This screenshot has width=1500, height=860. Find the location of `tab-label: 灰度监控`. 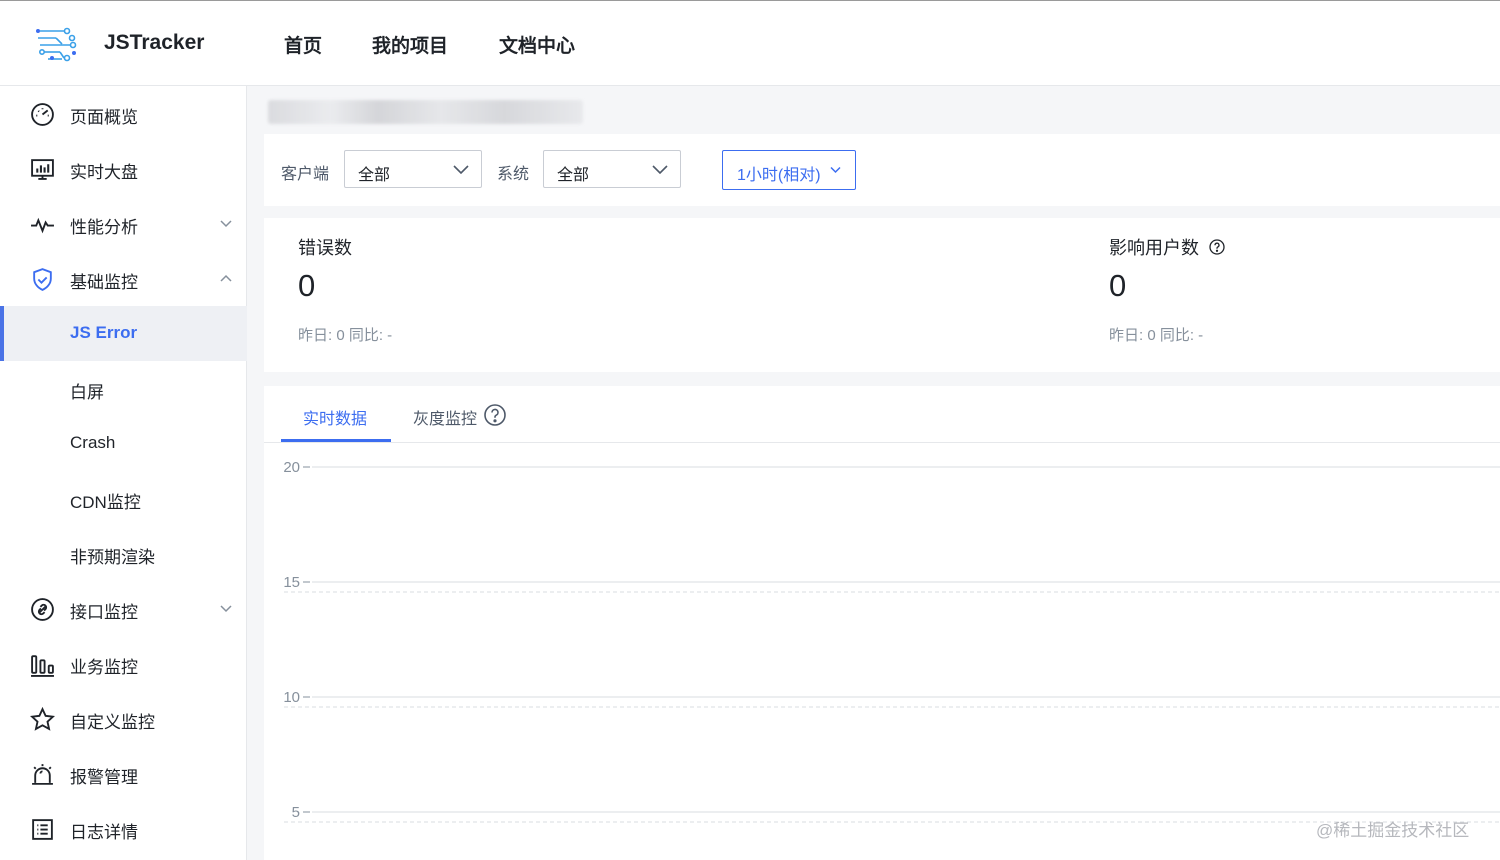

tab-label: 灰度监控 is located at coordinates (445, 419).